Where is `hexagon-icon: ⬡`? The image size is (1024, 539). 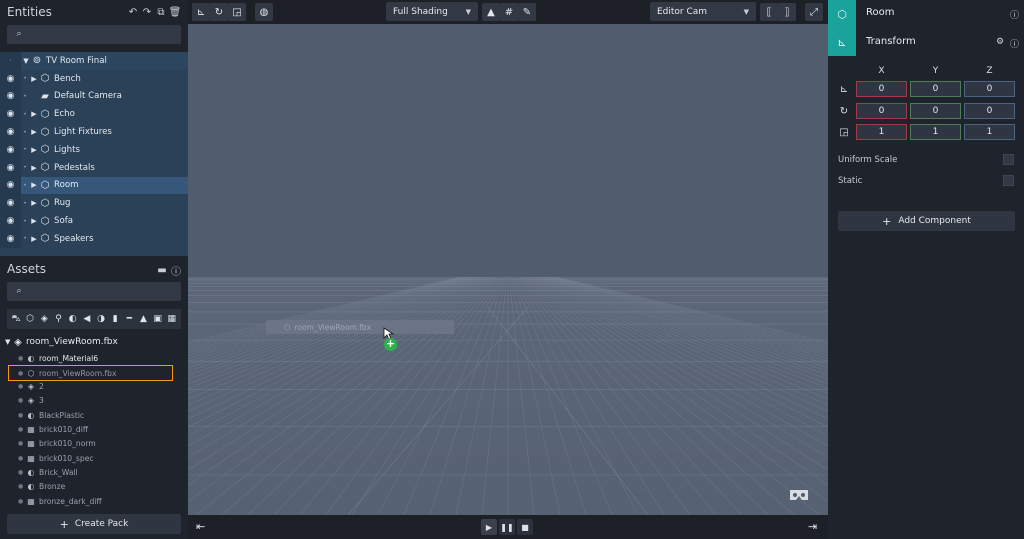 hexagon-icon: ⬡ is located at coordinates (30, 319).